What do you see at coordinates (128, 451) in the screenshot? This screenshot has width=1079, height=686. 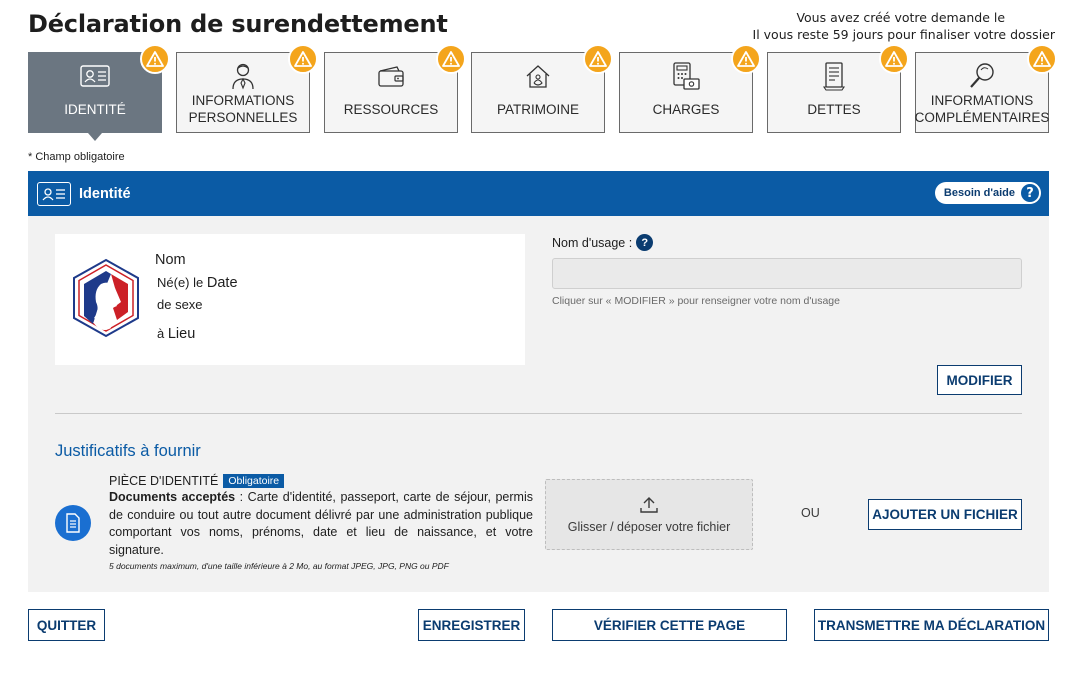 I see `justificatifs-title: Justificatifs à fournir` at bounding box center [128, 451].